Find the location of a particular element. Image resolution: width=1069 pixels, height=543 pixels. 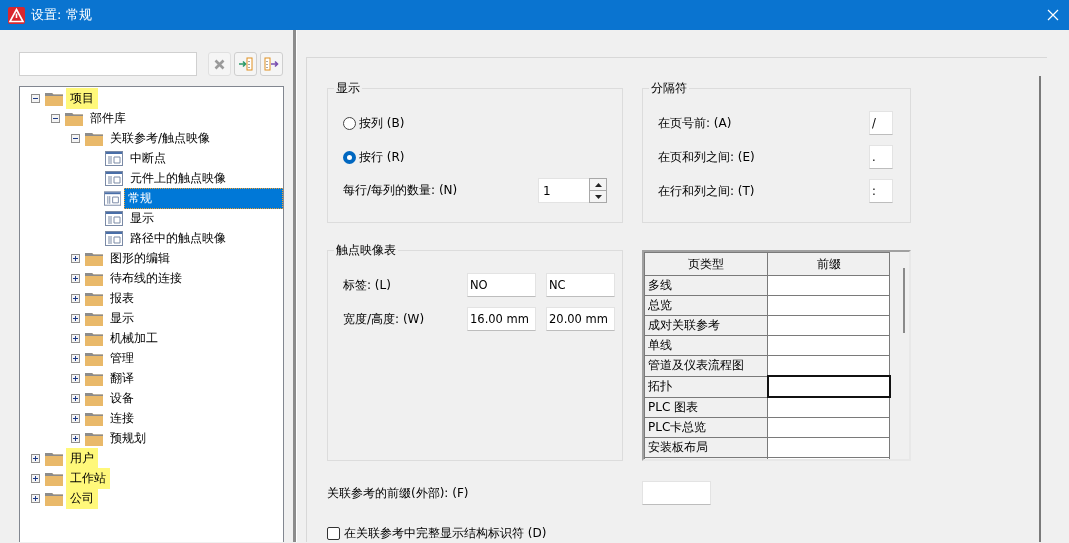

tree-item: 待布线的连接 is located at coordinates (146, 278).